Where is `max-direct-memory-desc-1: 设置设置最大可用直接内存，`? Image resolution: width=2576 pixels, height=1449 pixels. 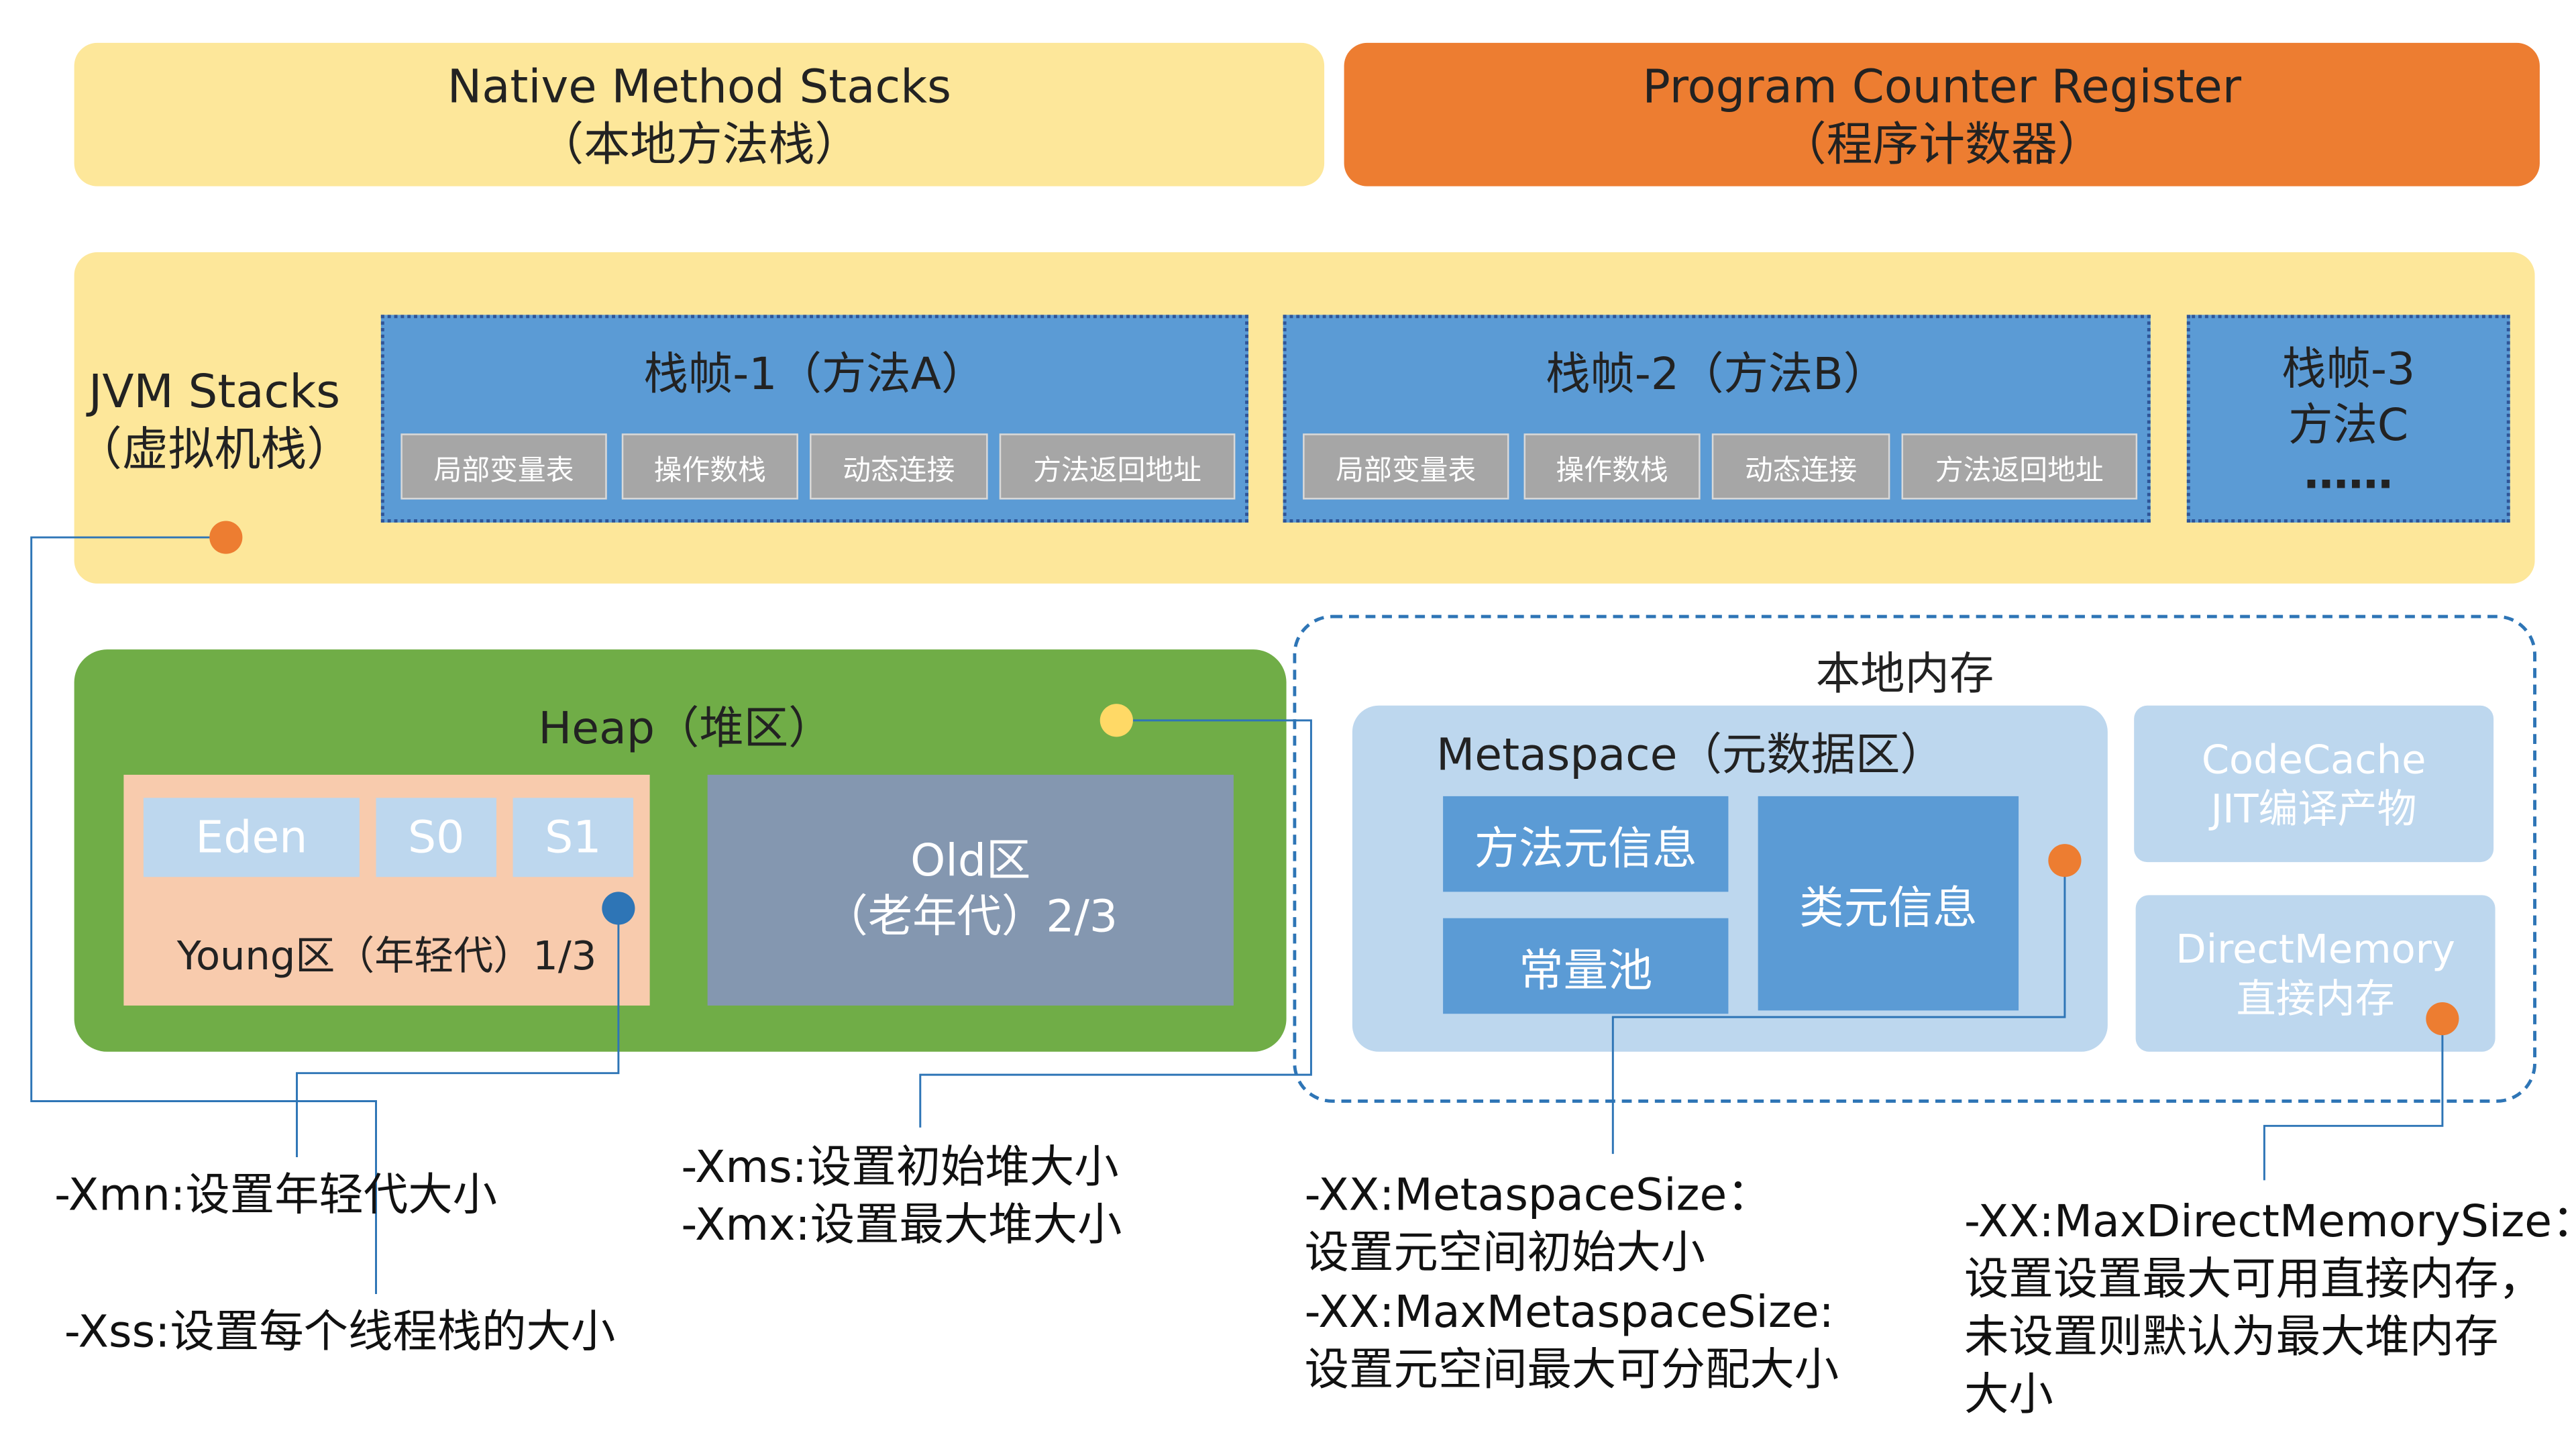 max-direct-memory-desc-1: 设置设置最大可用直接内存， is located at coordinates (2253, 1280).